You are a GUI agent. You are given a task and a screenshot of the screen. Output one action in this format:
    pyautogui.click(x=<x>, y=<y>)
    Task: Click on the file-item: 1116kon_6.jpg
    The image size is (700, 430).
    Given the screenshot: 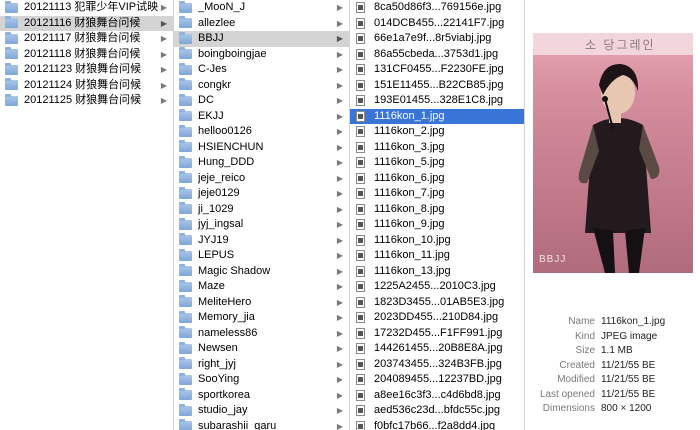 What is the action you would take?
    pyautogui.click(x=437, y=179)
    